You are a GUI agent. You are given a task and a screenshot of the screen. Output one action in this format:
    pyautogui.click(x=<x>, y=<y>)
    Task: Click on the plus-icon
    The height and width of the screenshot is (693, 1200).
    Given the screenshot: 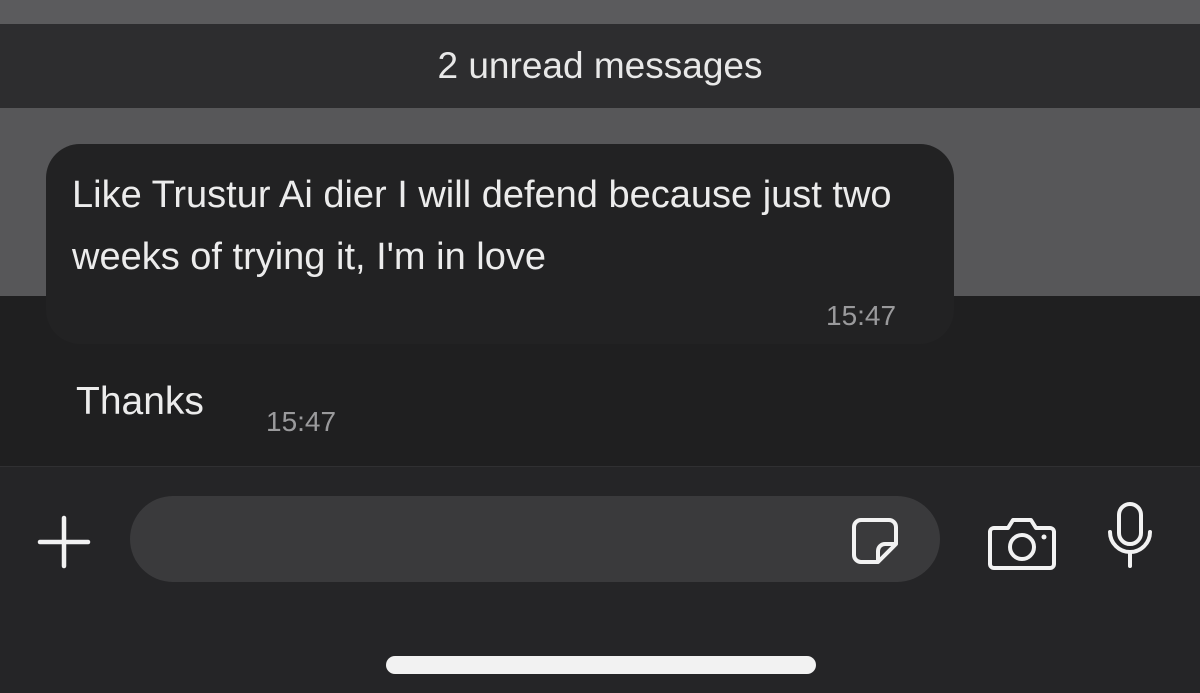 What is the action you would take?
    pyautogui.click(x=64, y=542)
    